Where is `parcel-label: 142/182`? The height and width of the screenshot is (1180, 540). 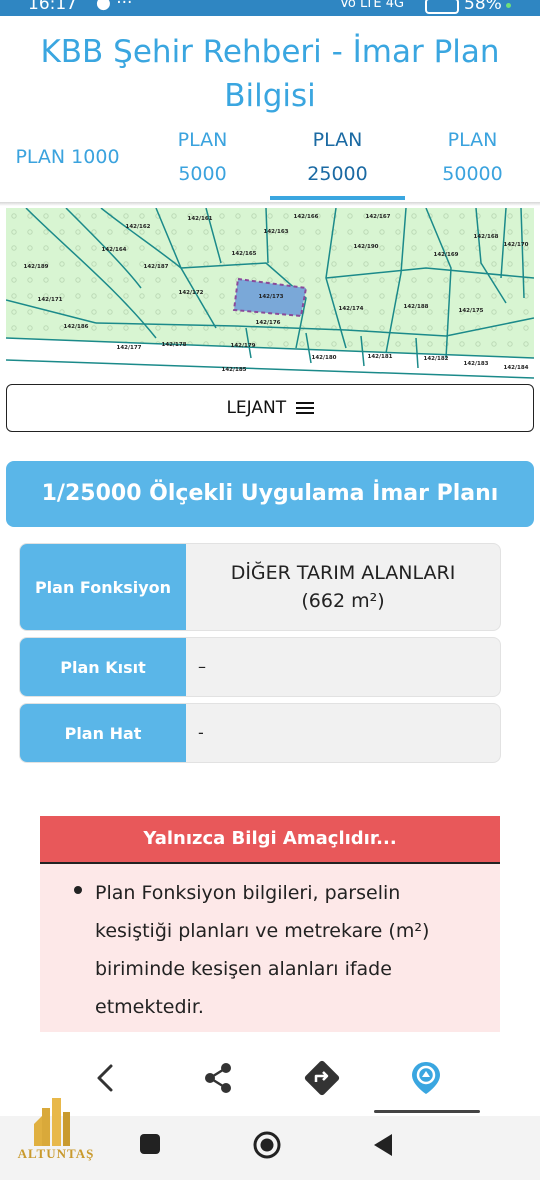 parcel-label: 142/182 is located at coordinates (436, 359).